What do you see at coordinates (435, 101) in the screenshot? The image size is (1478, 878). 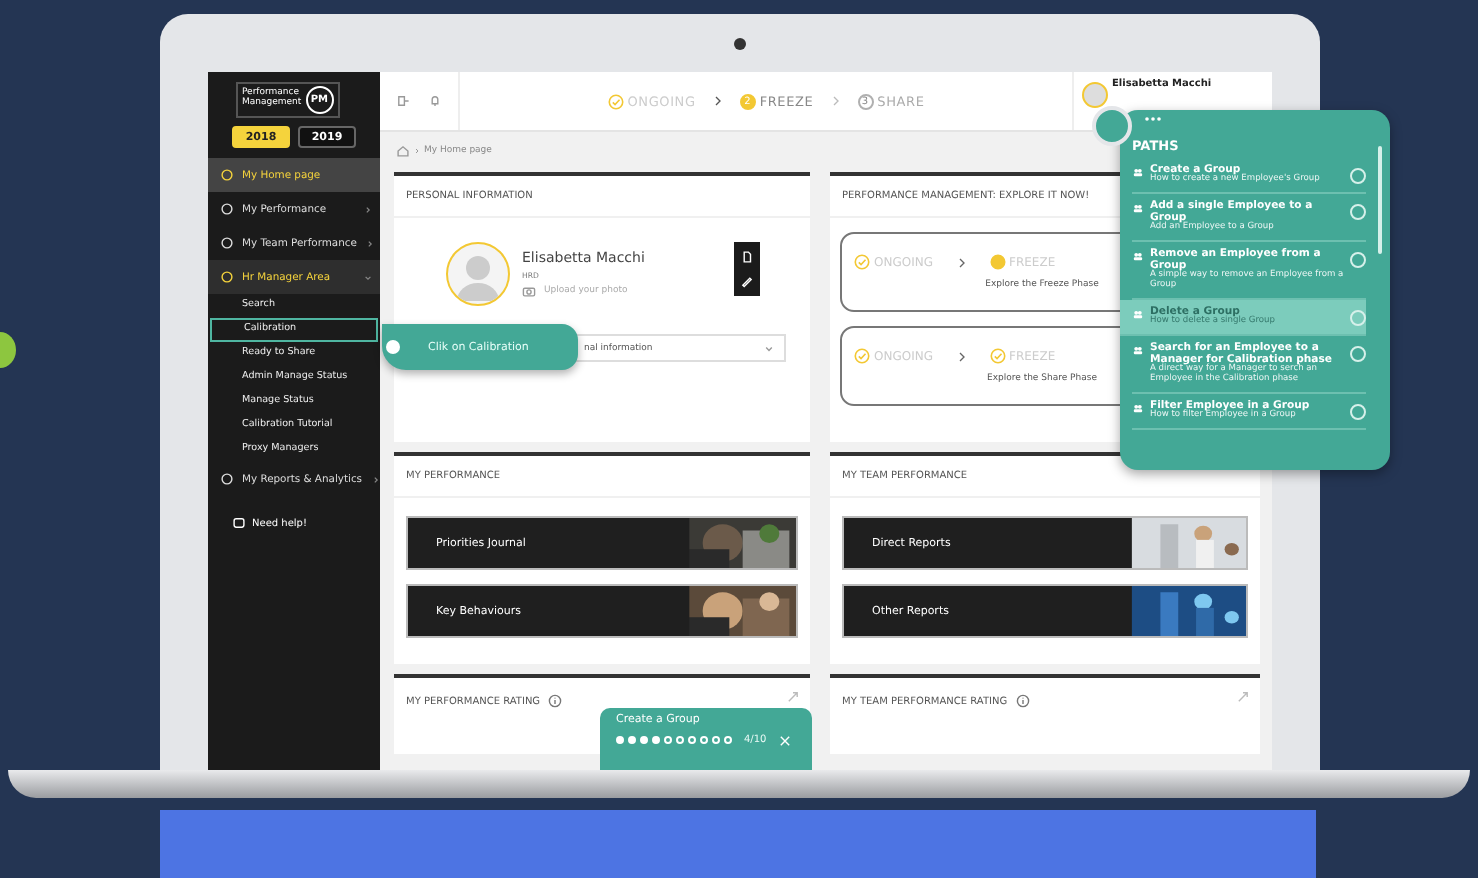 I see `bell-icon` at bounding box center [435, 101].